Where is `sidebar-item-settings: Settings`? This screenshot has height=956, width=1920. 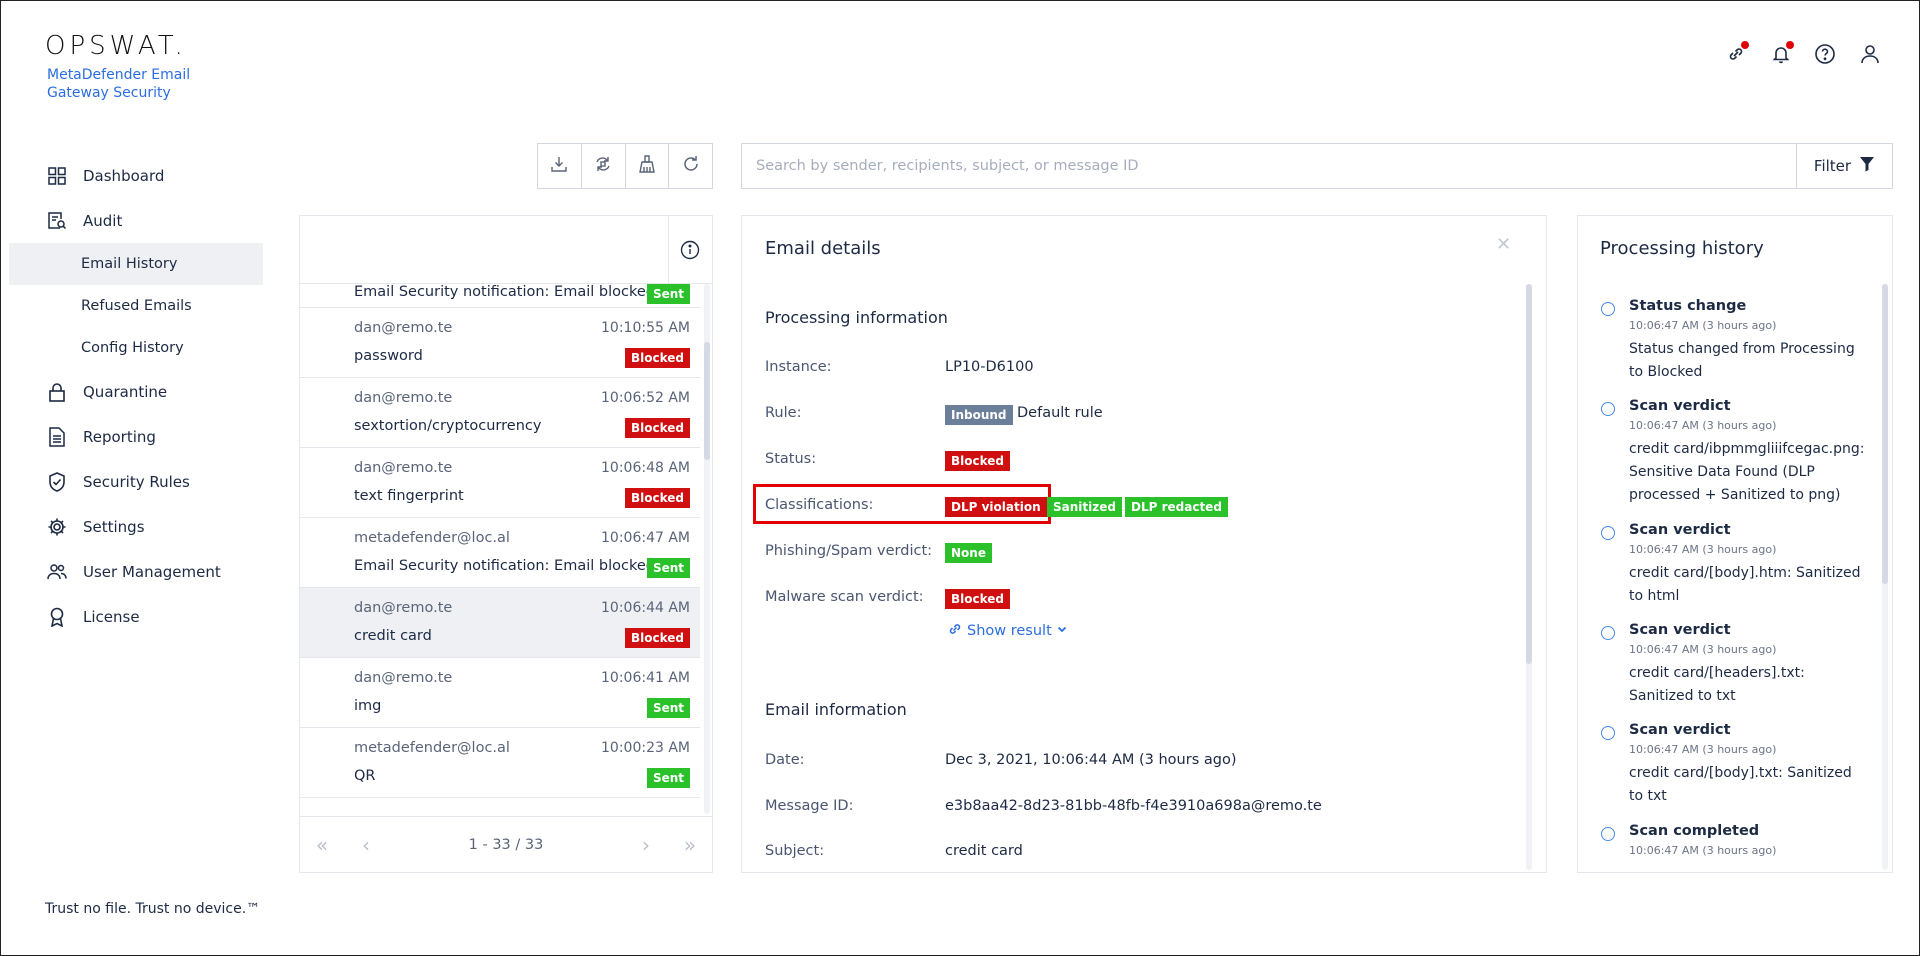
sidebar-item-settings: Settings is located at coordinates (136, 526).